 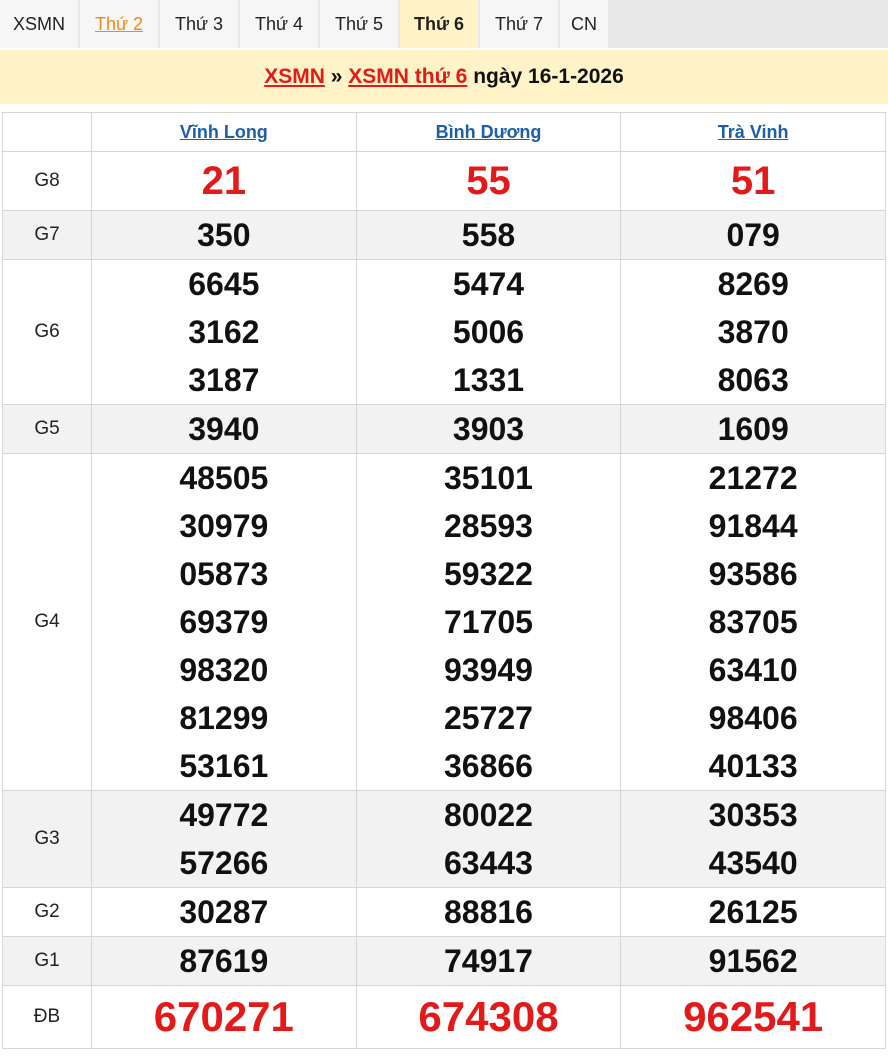 I want to click on prize-number: 30979, so click(x=224, y=526).